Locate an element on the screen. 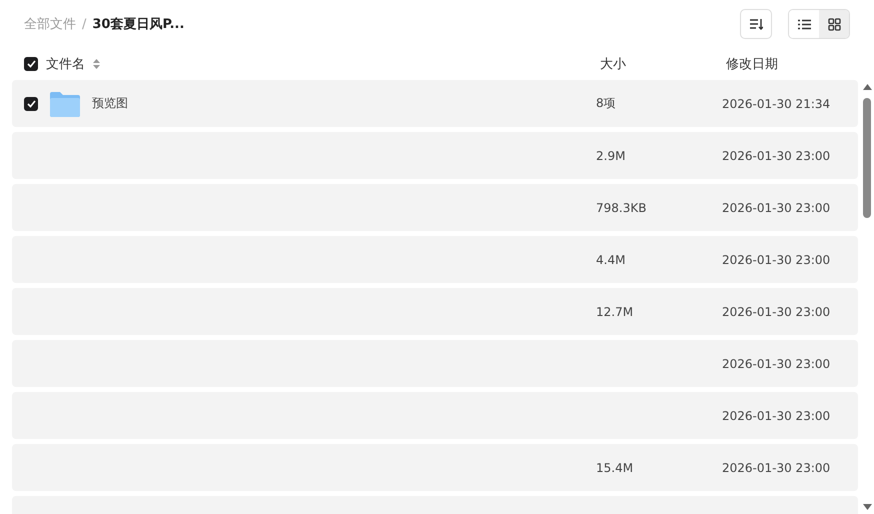 This screenshot has height=514, width=874. file-name: 预览图 is located at coordinates (110, 103).